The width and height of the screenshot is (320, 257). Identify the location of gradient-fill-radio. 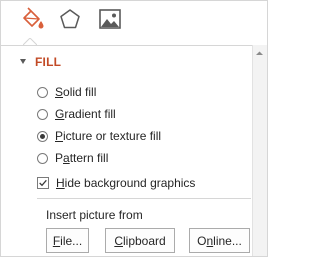
(42, 114).